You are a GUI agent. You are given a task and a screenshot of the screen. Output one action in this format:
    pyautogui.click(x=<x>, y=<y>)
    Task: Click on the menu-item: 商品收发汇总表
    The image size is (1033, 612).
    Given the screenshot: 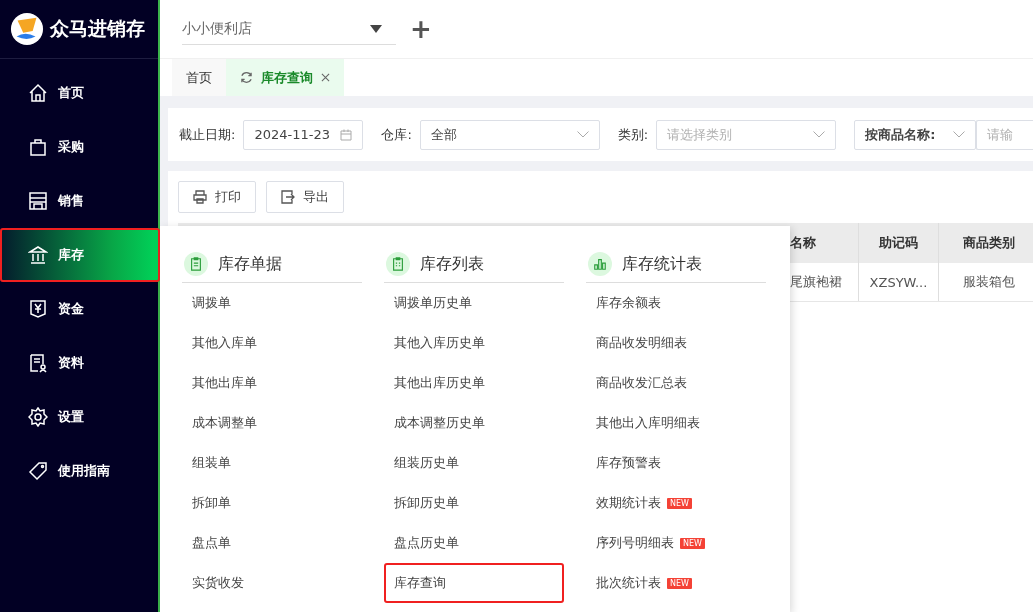 What is the action you would take?
    pyautogui.click(x=676, y=383)
    